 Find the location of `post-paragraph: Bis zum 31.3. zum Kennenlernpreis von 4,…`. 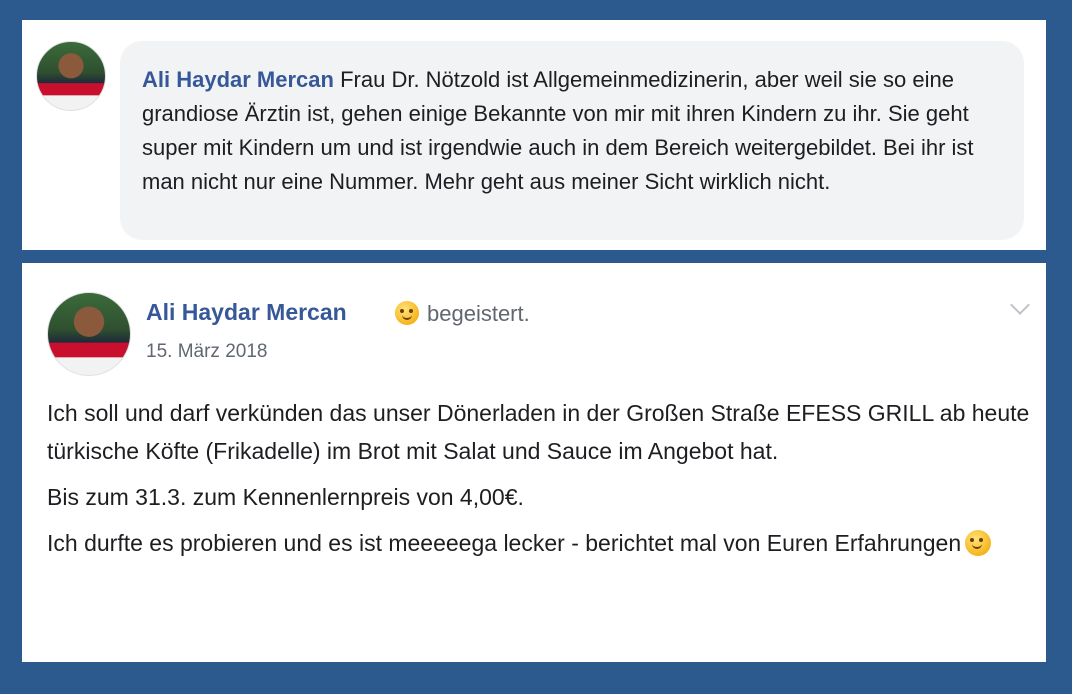

post-paragraph: Bis zum 31.3. zum Kennenlernpreis von 4,… is located at coordinates (285, 497).